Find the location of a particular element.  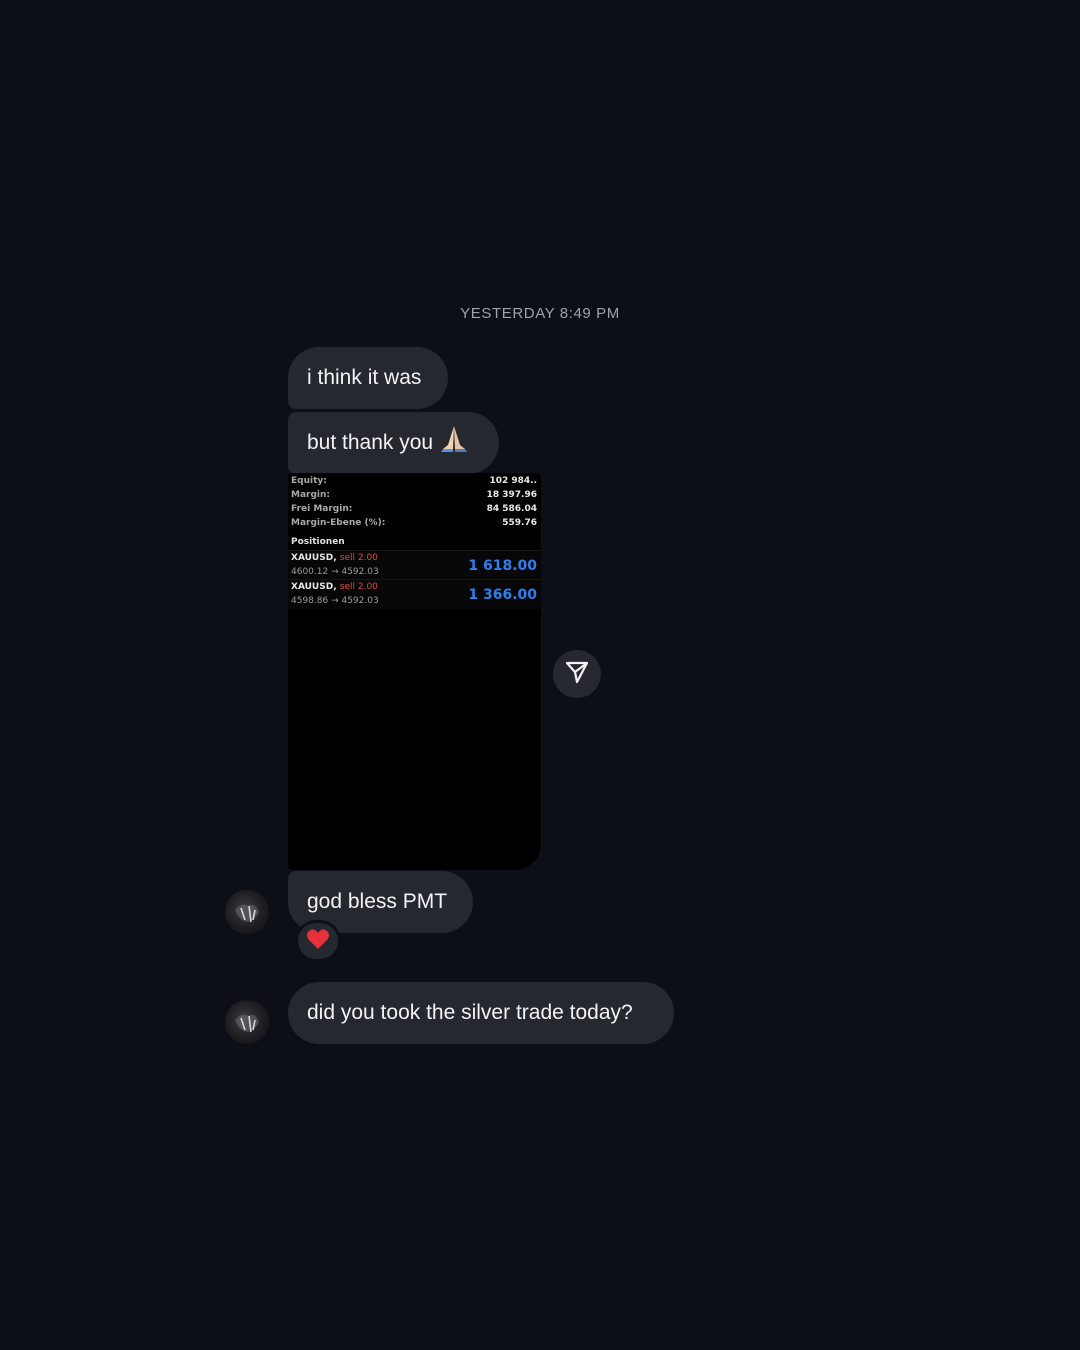

account-row: Equity: 102 984.. is located at coordinates (414, 483).